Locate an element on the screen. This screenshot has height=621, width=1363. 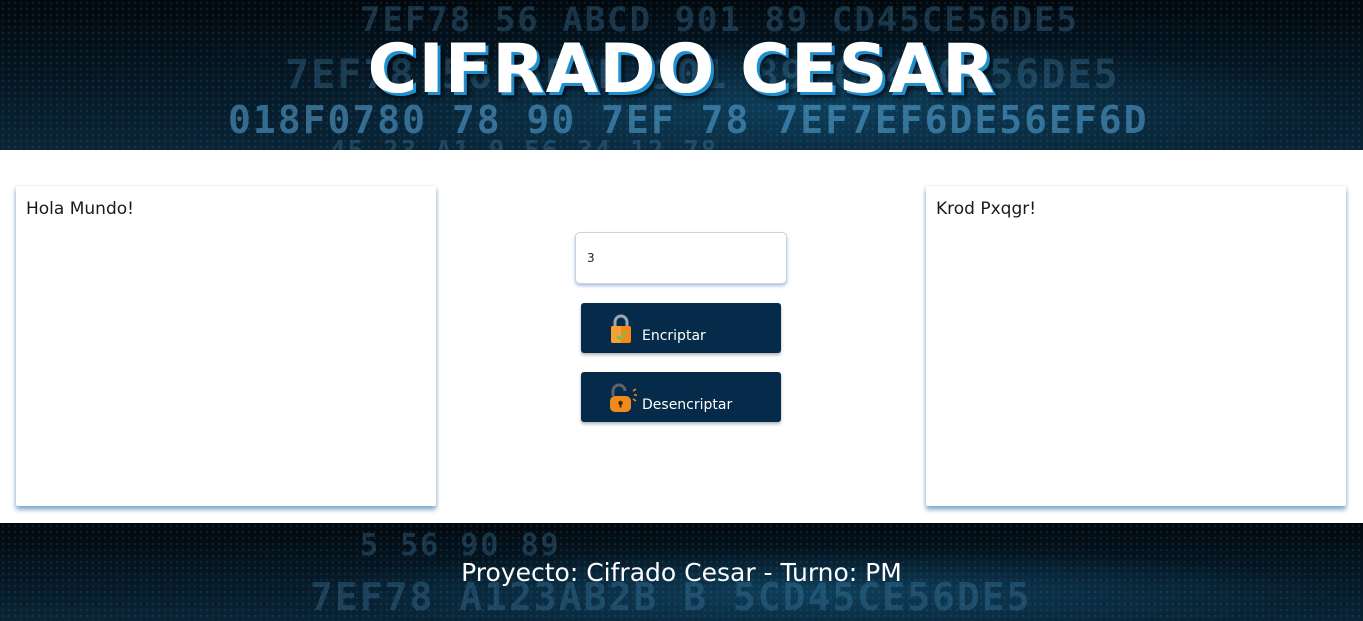
encrypt-button: Encriptar is located at coordinates (681, 328).